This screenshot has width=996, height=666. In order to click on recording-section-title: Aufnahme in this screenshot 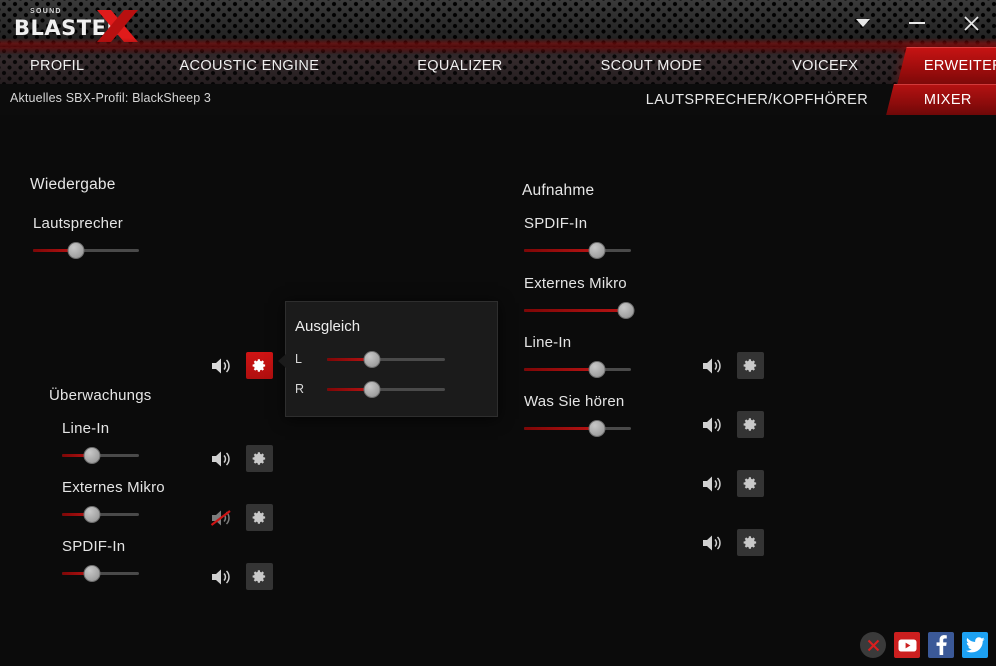, I will do `click(558, 190)`.